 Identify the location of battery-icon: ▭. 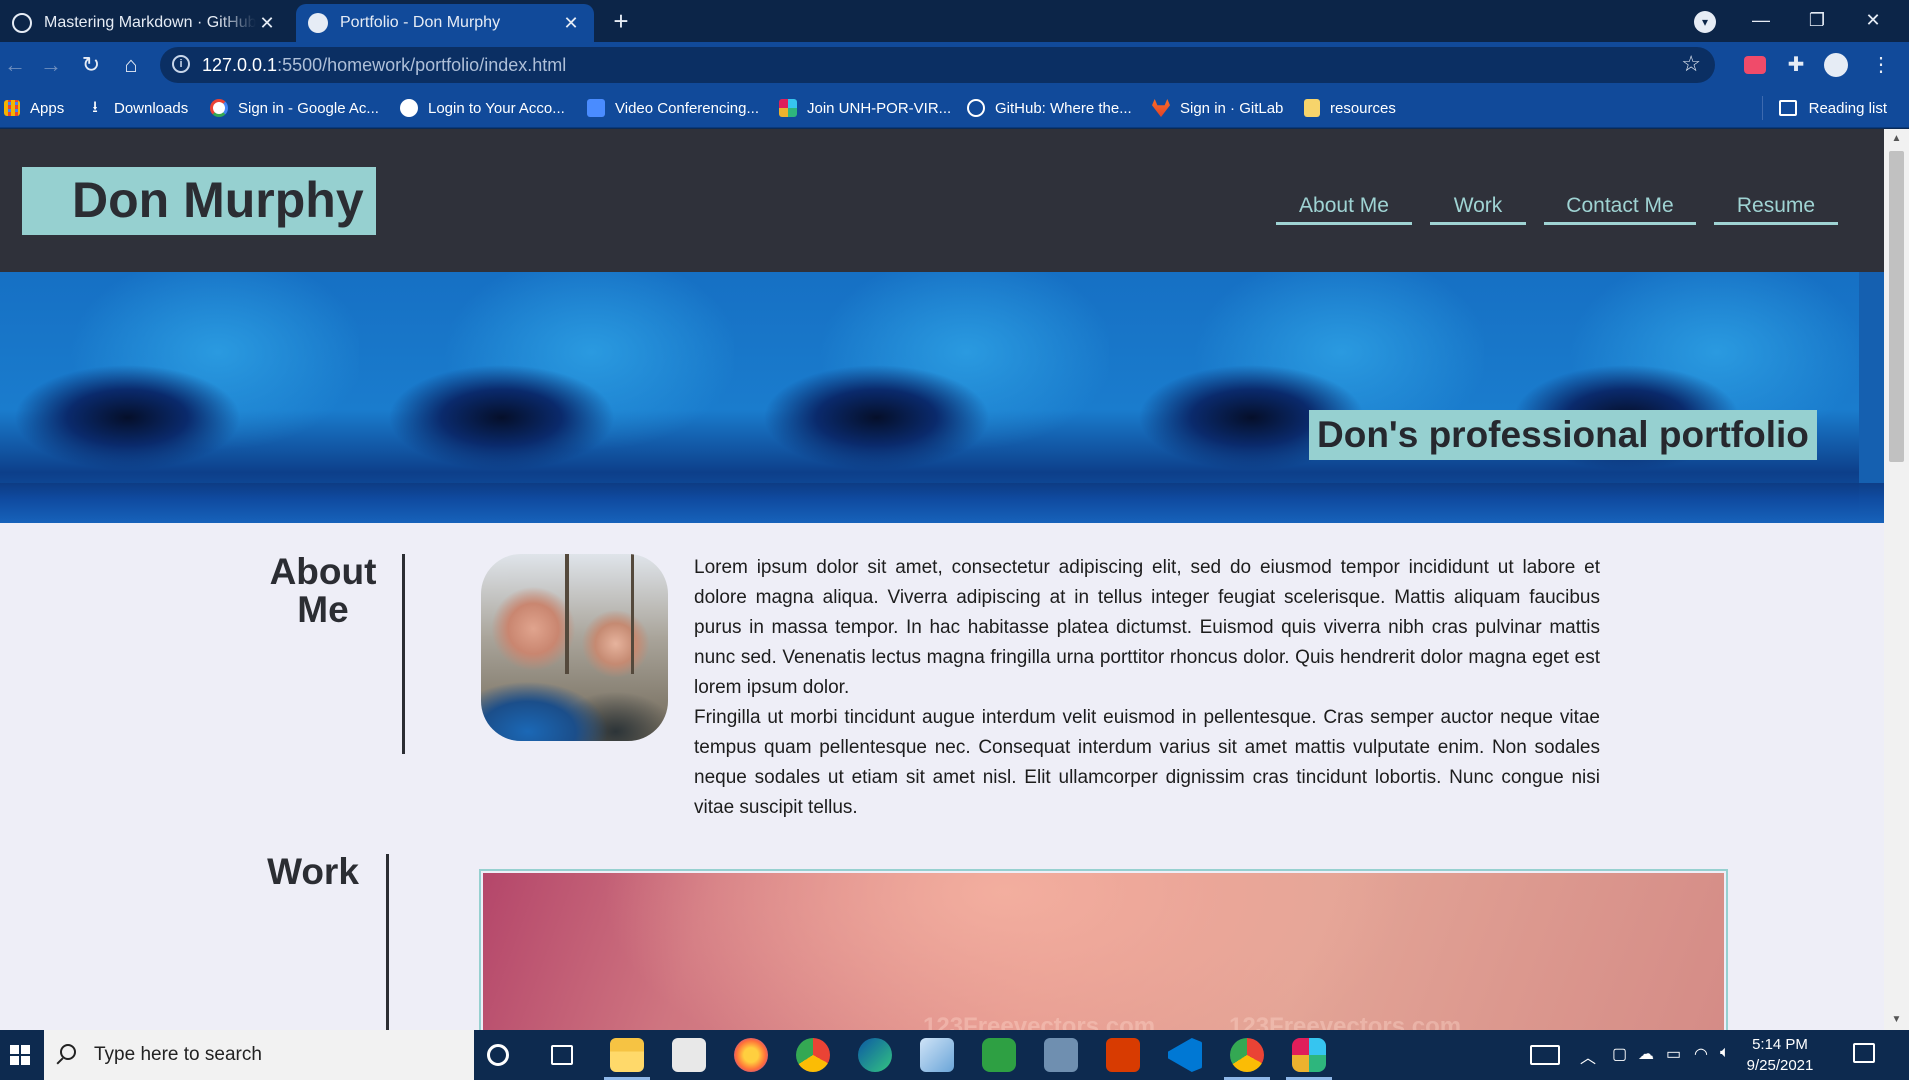
(1673, 1054).